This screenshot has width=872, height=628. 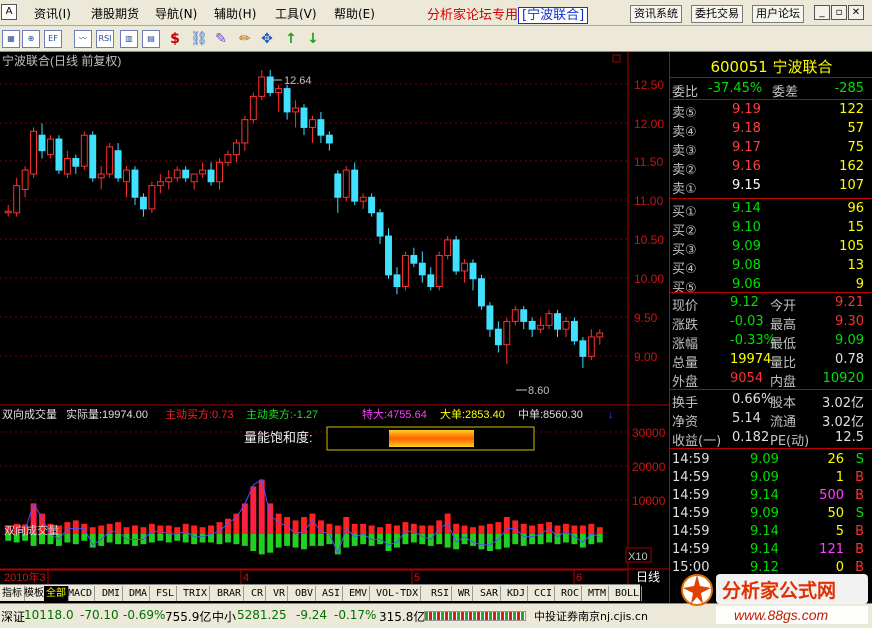 I want to click on tab-14: VOL-TDX, so click(x=398, y=593).